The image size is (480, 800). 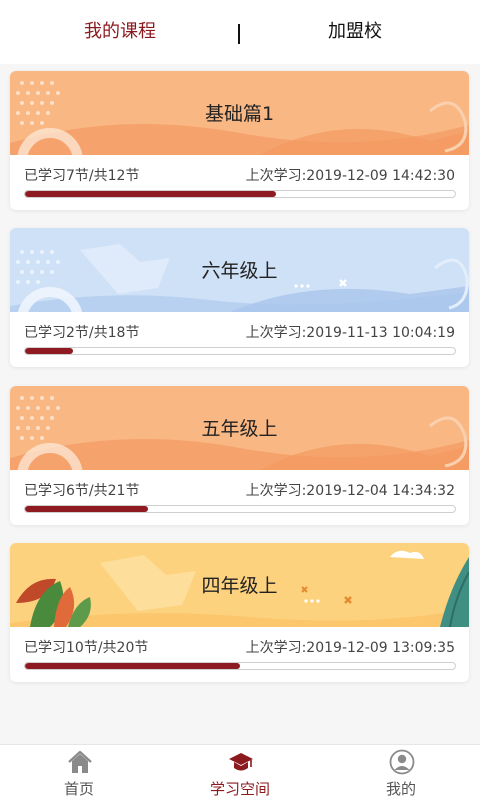 I want to click on nav-mine-label: 我的, so click(x=400, y=789).